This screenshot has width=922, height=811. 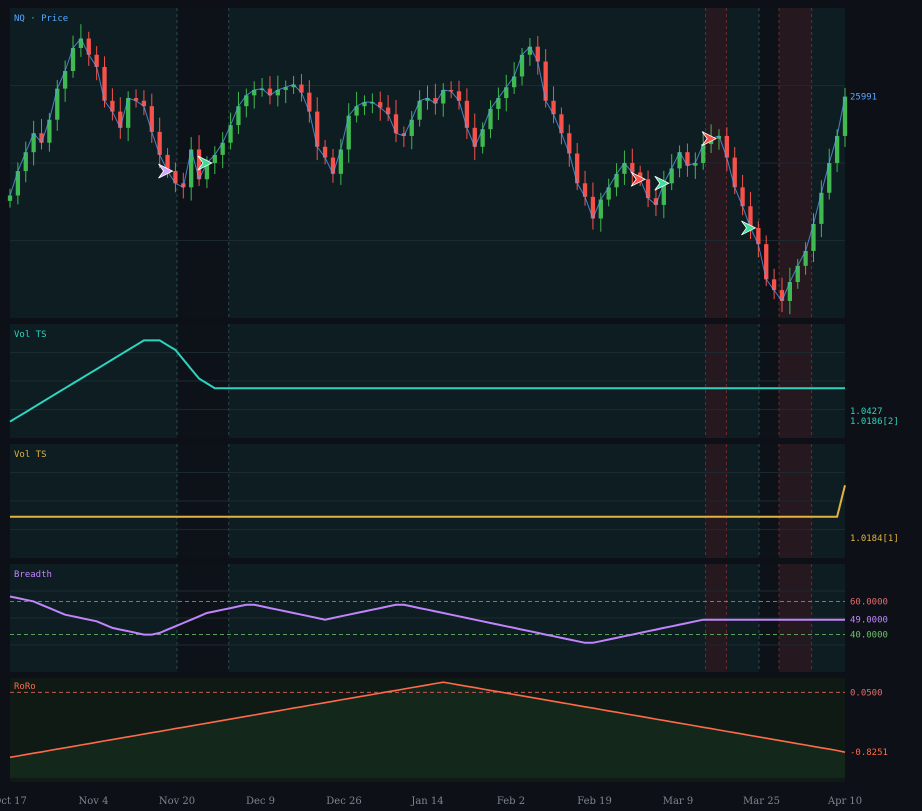 I want to click on candle-body, so click(x=10, y=198).